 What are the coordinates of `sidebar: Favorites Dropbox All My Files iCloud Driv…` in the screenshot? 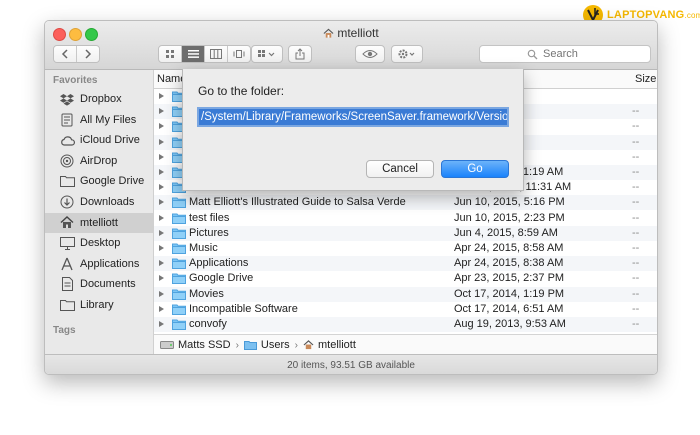 It's located at (99, 213).